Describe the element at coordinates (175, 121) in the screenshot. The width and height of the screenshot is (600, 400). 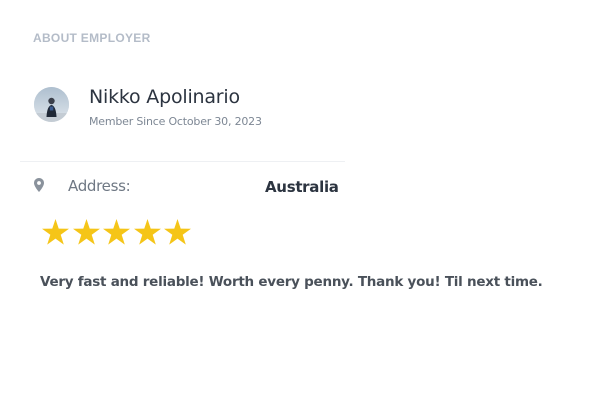
I see `member-since-text: Member Since October 30, 2023` at that location.